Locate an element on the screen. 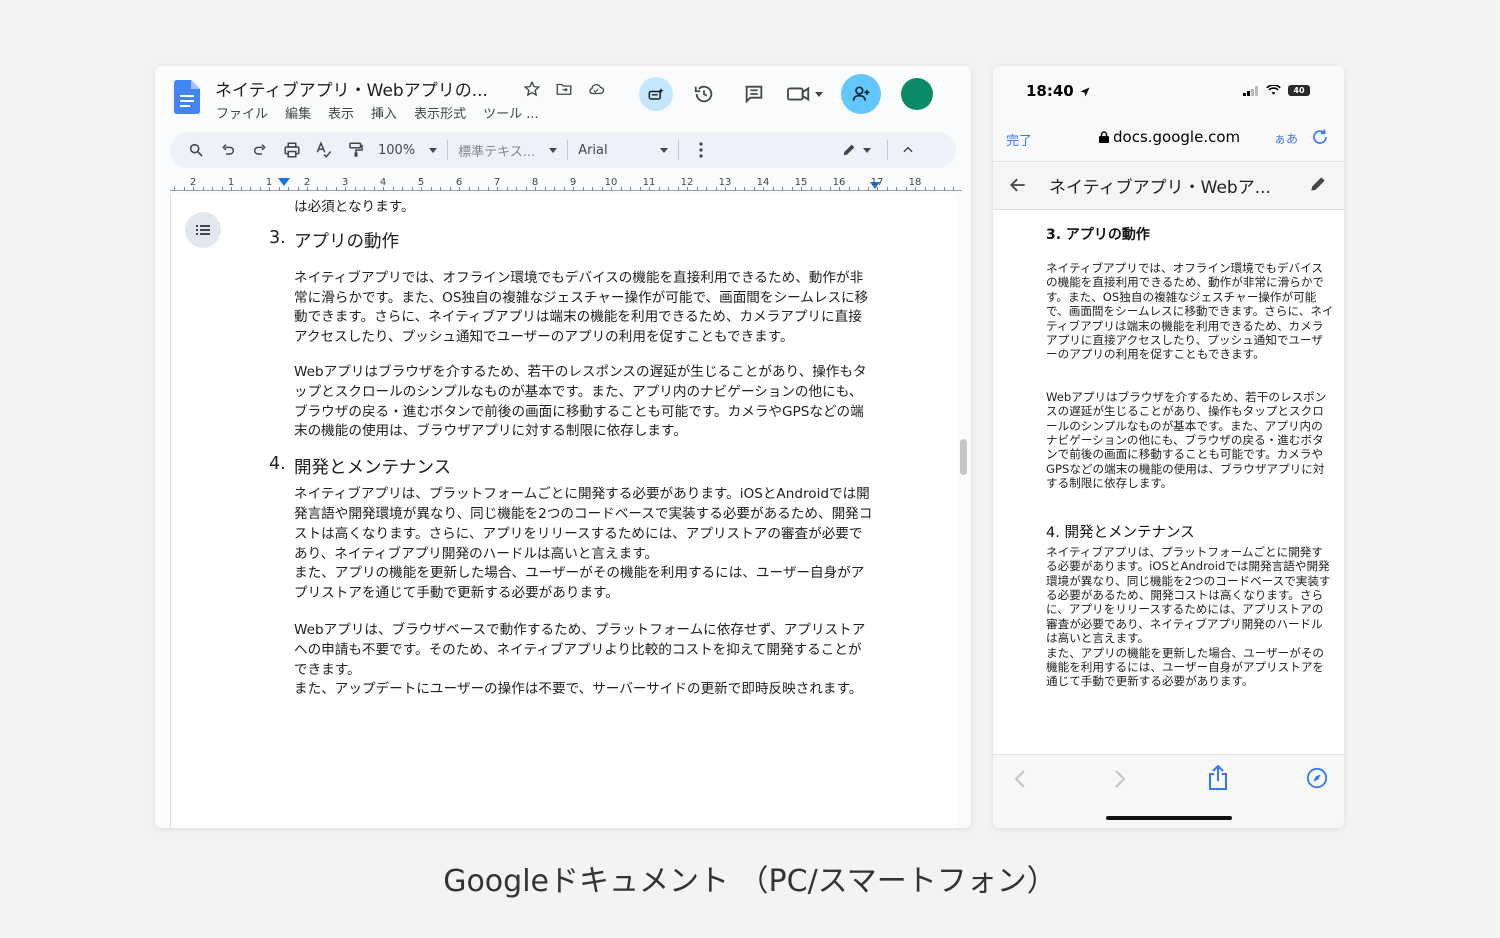 The image size is (1500, 938). zoom-value: 100% is located at coordinates (397, 150).